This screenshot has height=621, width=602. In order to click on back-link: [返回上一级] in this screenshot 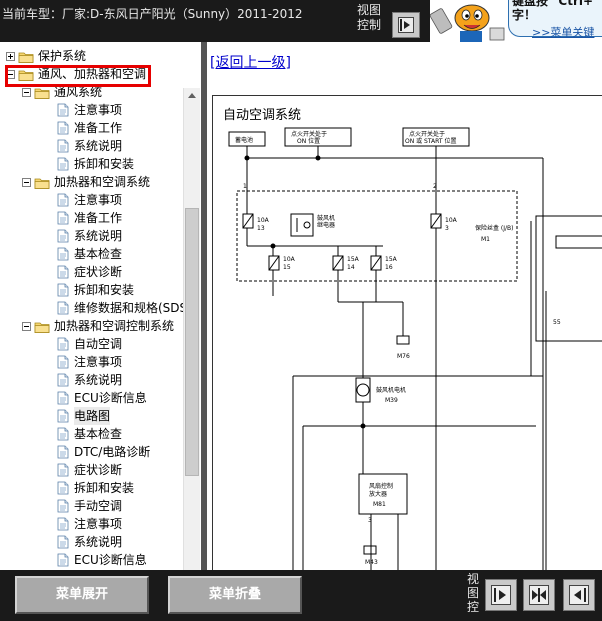, I will do `click(250, 62)`.